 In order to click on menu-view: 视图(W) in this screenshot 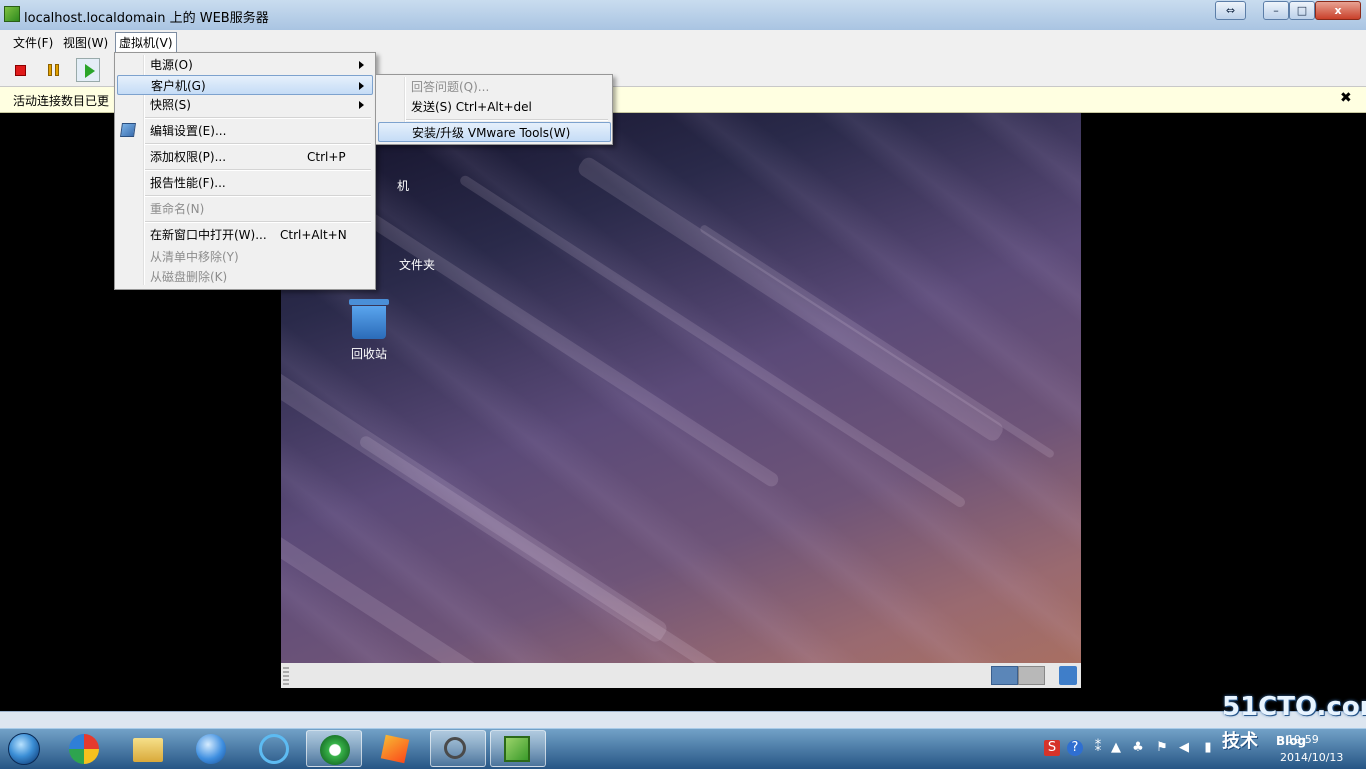, I will do `click(85, 42)`.